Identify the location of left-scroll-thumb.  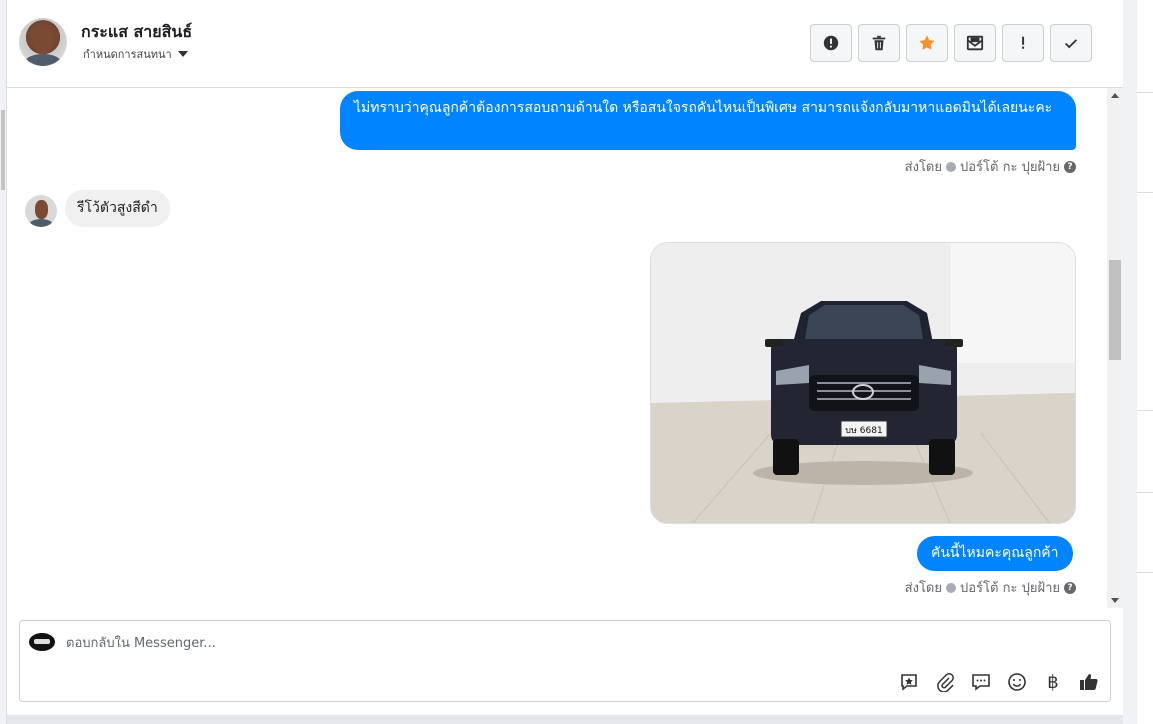
(3, 150).